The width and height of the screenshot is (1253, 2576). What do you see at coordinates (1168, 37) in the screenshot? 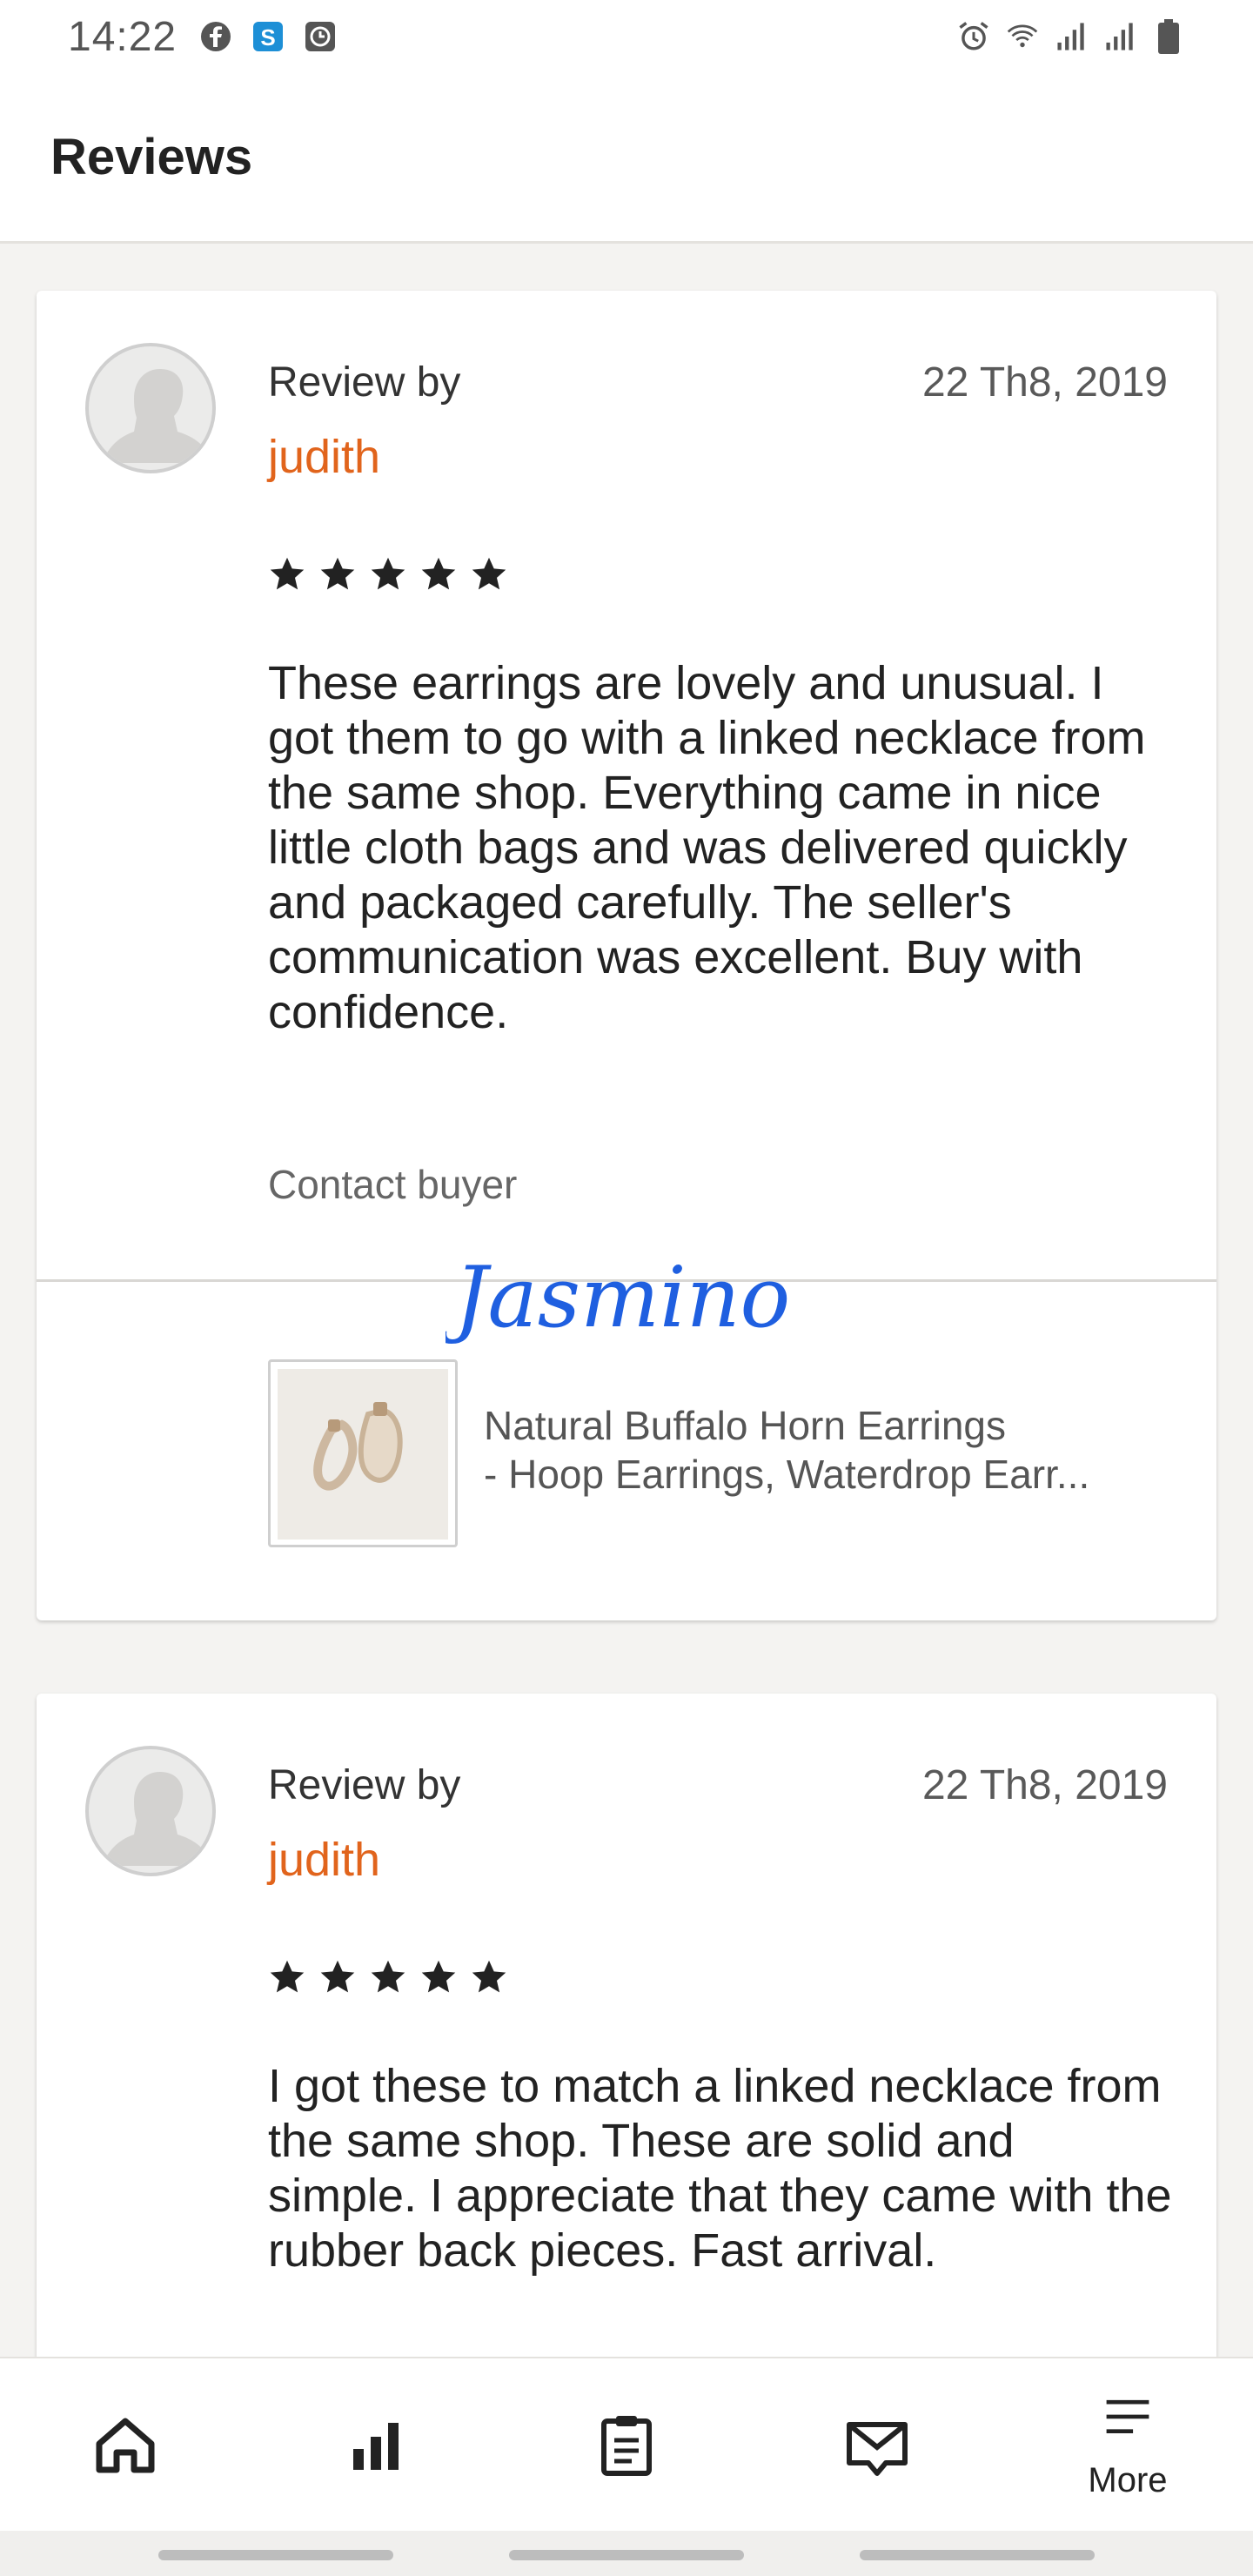
I see `battery-icon` at bounding box center [1168, 37].